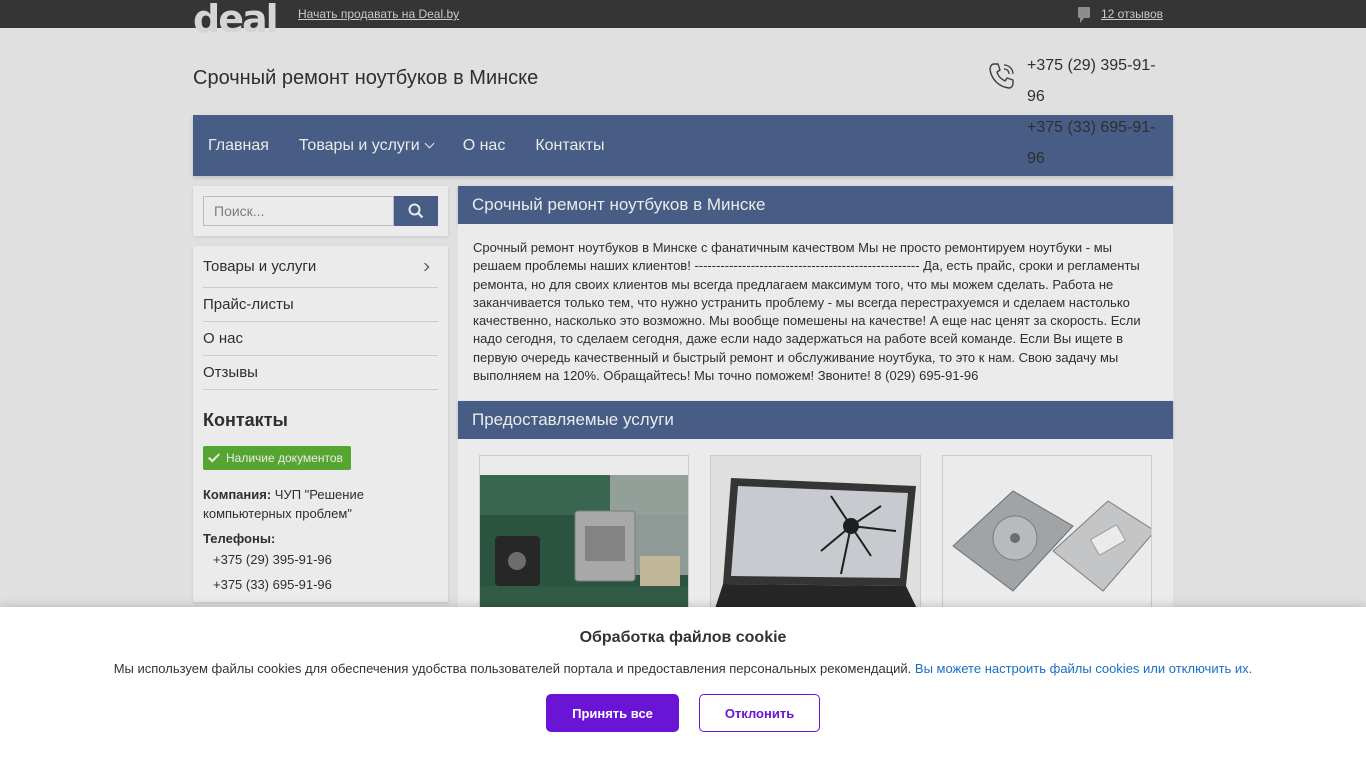 This screenshot has width=1366, height=768. What do you see at coordinates (815, 420) in the screenshot?
I see `services-heading: Предоставляемые услуги` at bounding box center [815, 420].